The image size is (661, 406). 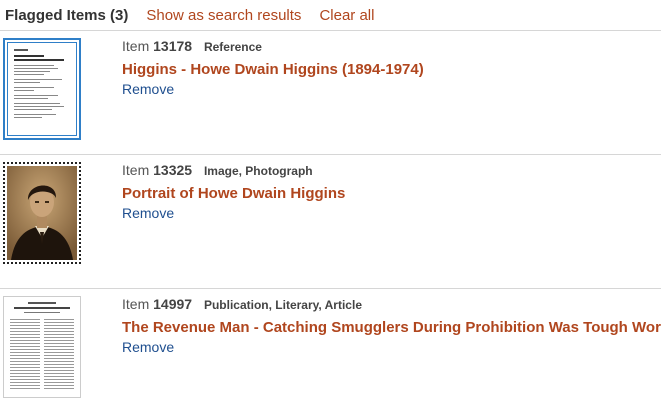 I want to click on item-type: Image, Photograph, so click(x=258, y=171).